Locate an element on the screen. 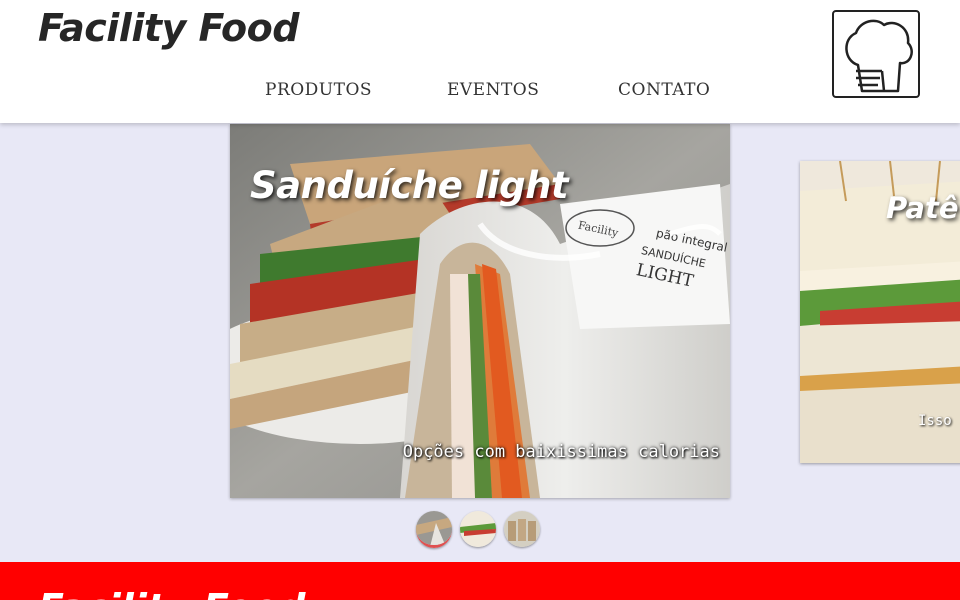 The image size is (960, 600). chef-hat-icon is located at coordinates (879, 56).